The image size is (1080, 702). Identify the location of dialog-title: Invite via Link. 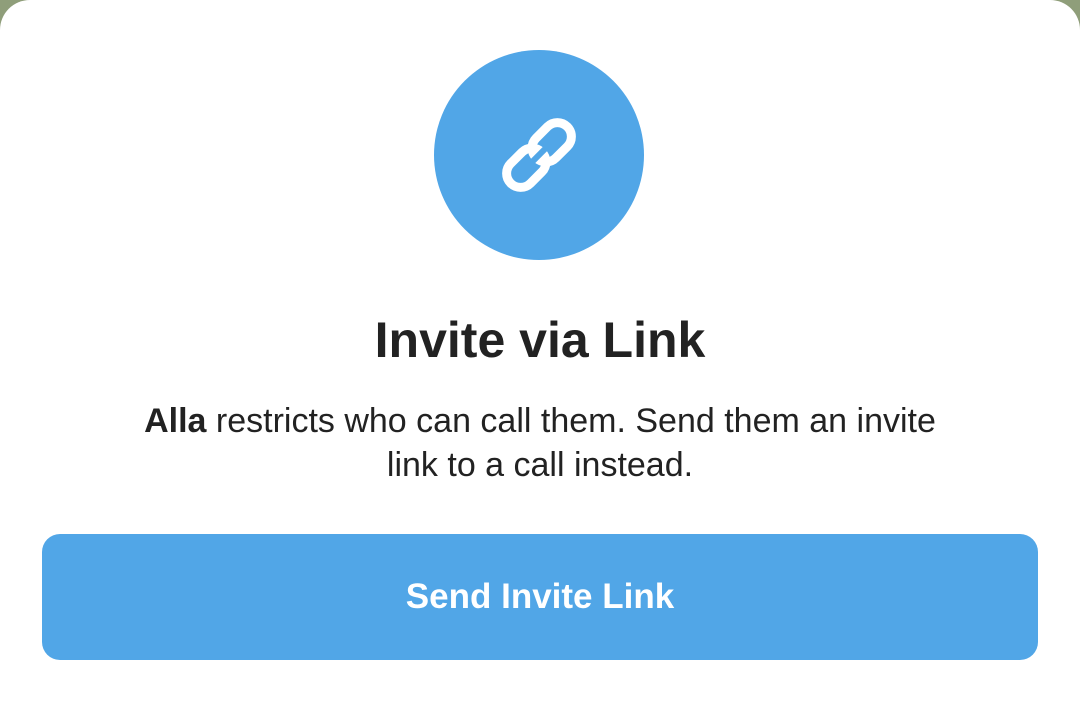
(540, 340).